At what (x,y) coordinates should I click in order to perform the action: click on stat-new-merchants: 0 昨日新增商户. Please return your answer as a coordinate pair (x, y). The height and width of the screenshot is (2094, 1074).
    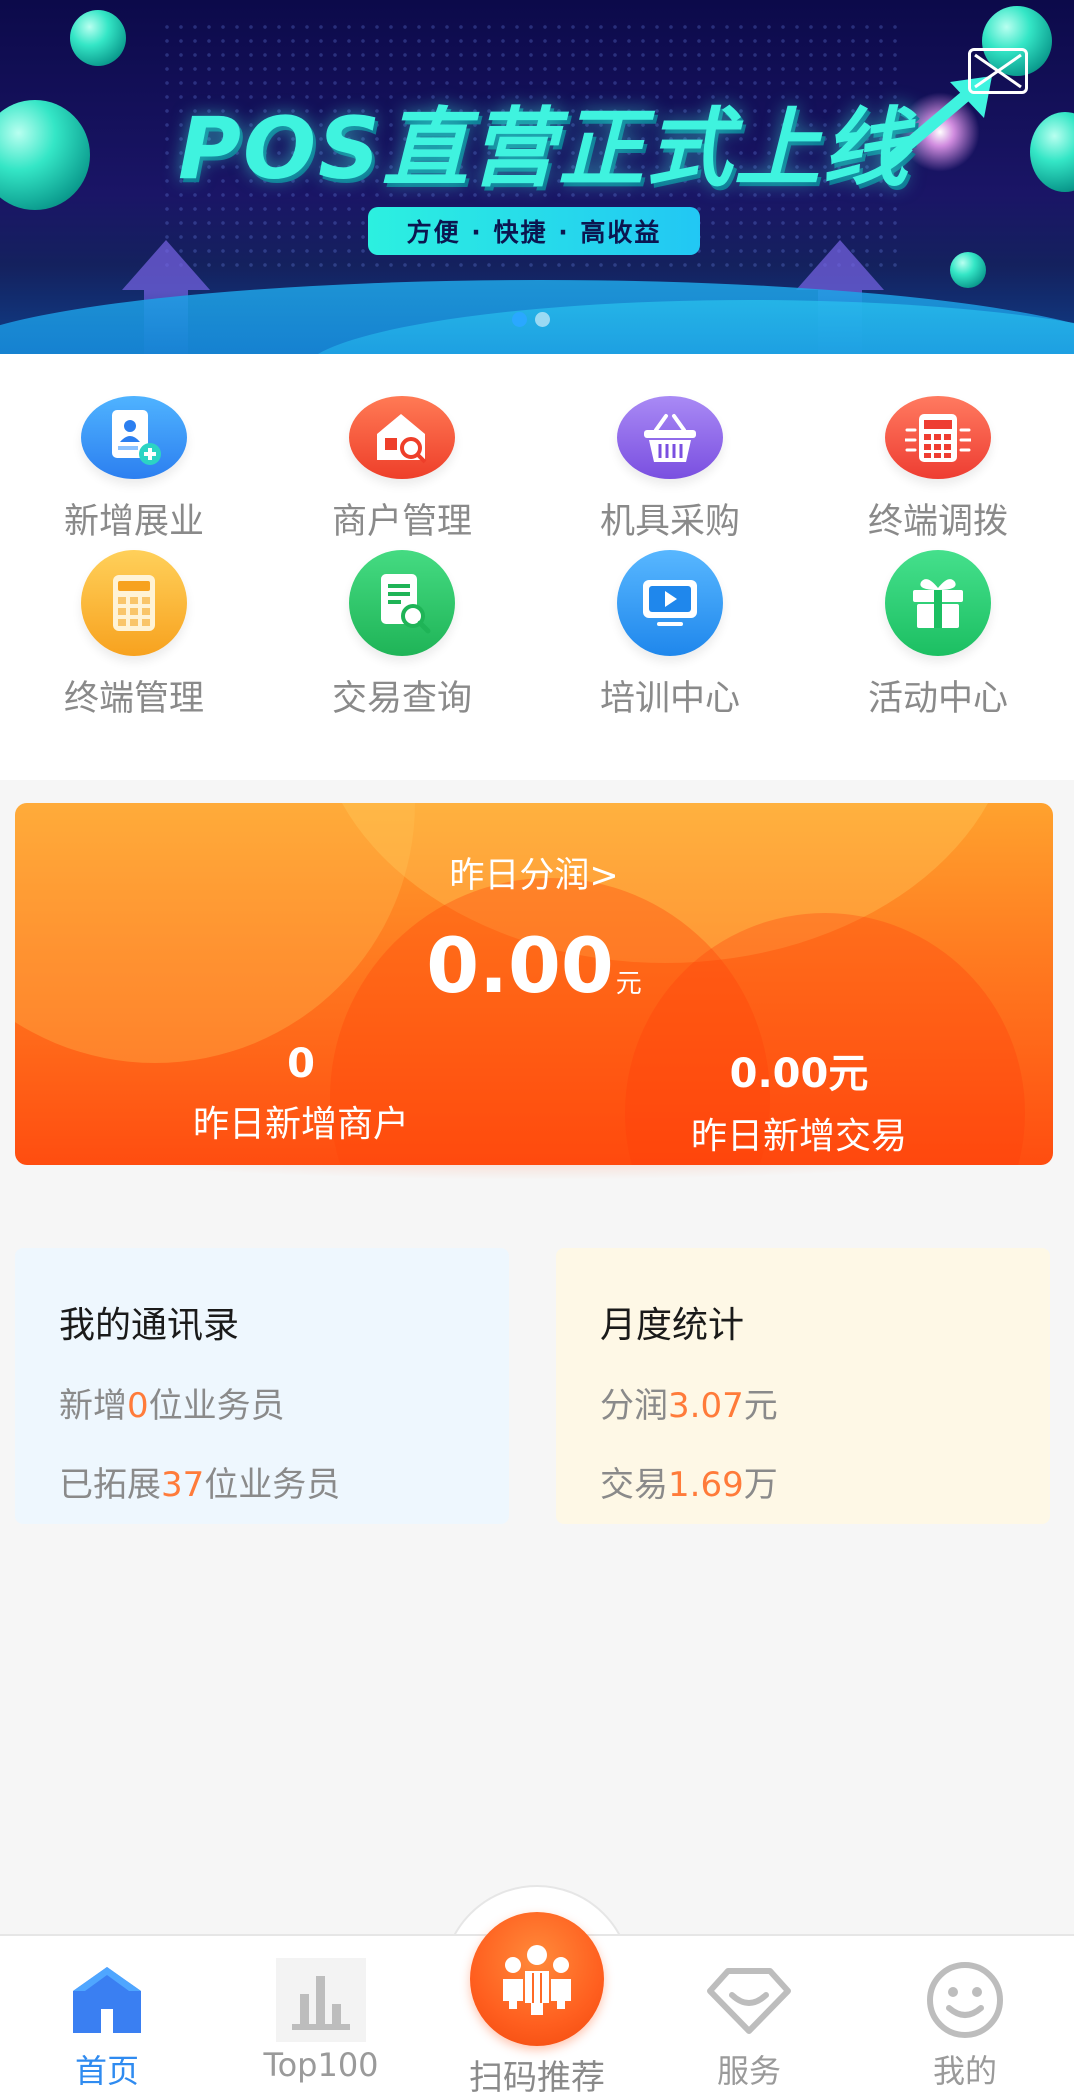
    Looking at the image, I should click on (301, 1094).